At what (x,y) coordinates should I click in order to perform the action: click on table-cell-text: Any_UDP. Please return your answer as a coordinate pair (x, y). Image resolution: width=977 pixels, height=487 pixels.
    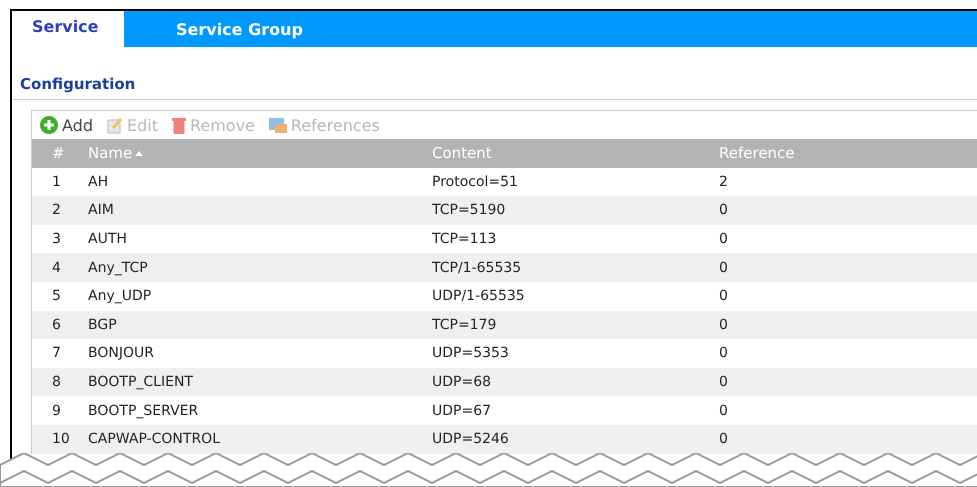
    Looking at the image, I should click on (120, 296).